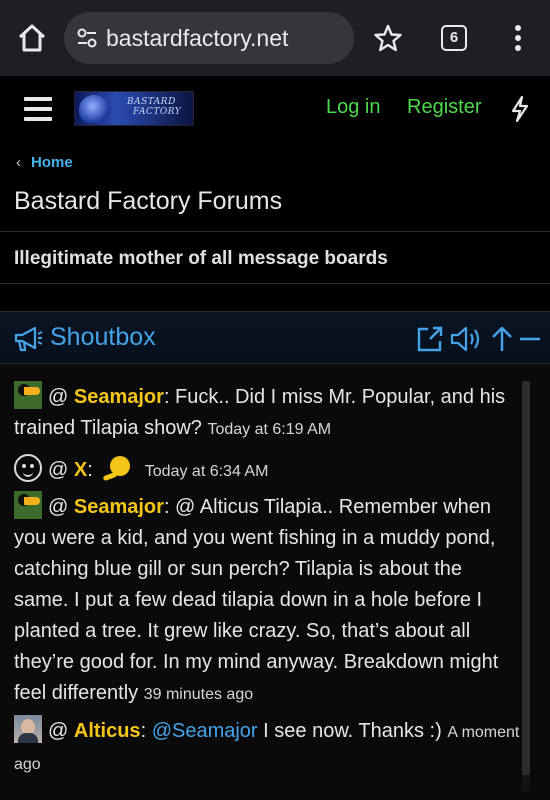 The image size is (550, 800). What do you see at coordinates (467, 339) in the screenshot?
I see `sound-icon` at bounding box center [467, 339].